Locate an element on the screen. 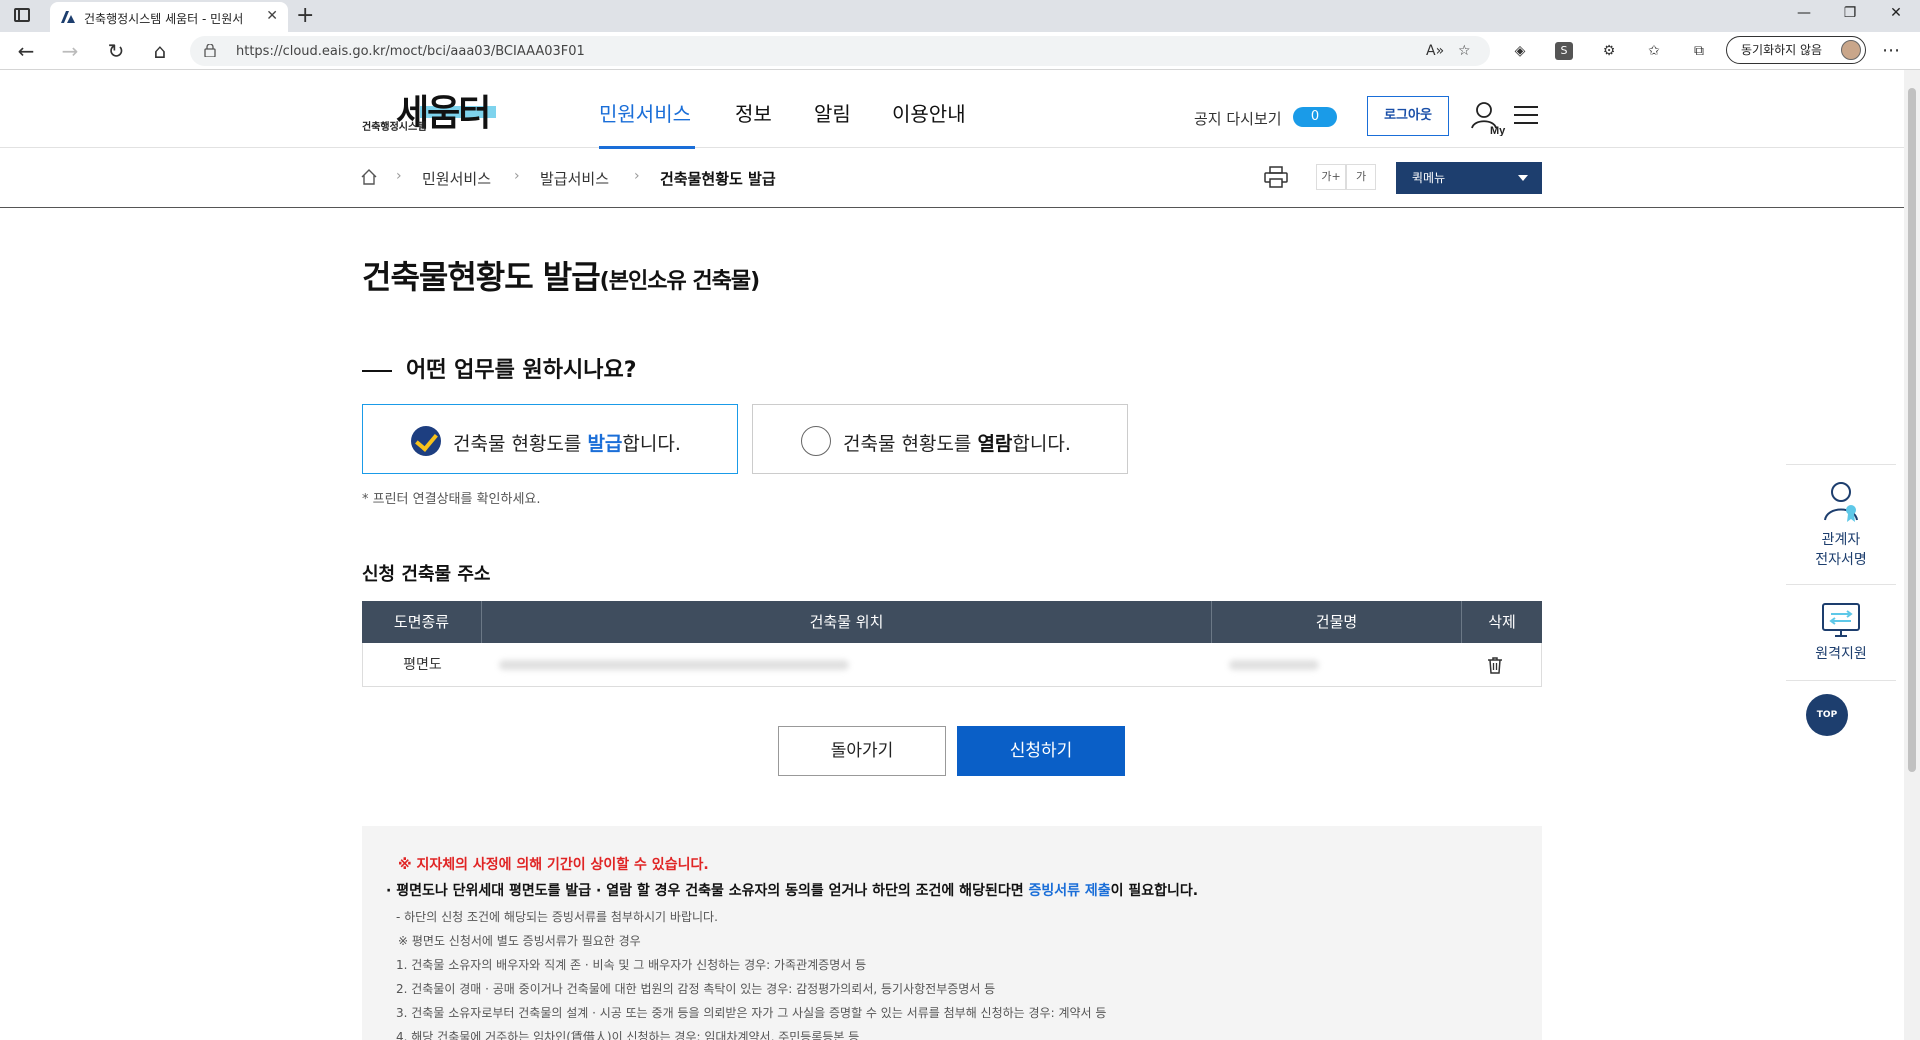  font-smaller-button: 가 is located at coordinates (1361, 177).